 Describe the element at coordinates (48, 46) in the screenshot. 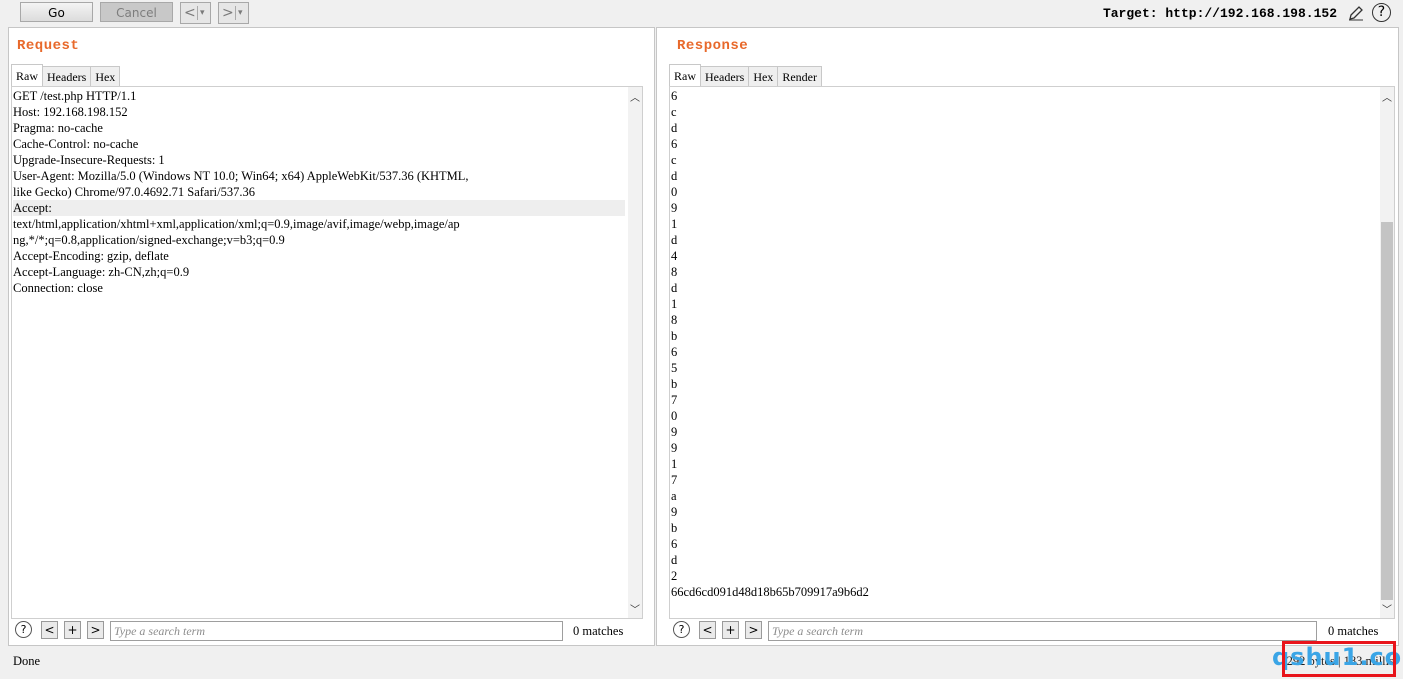

I see `request-title: Request` at that location.